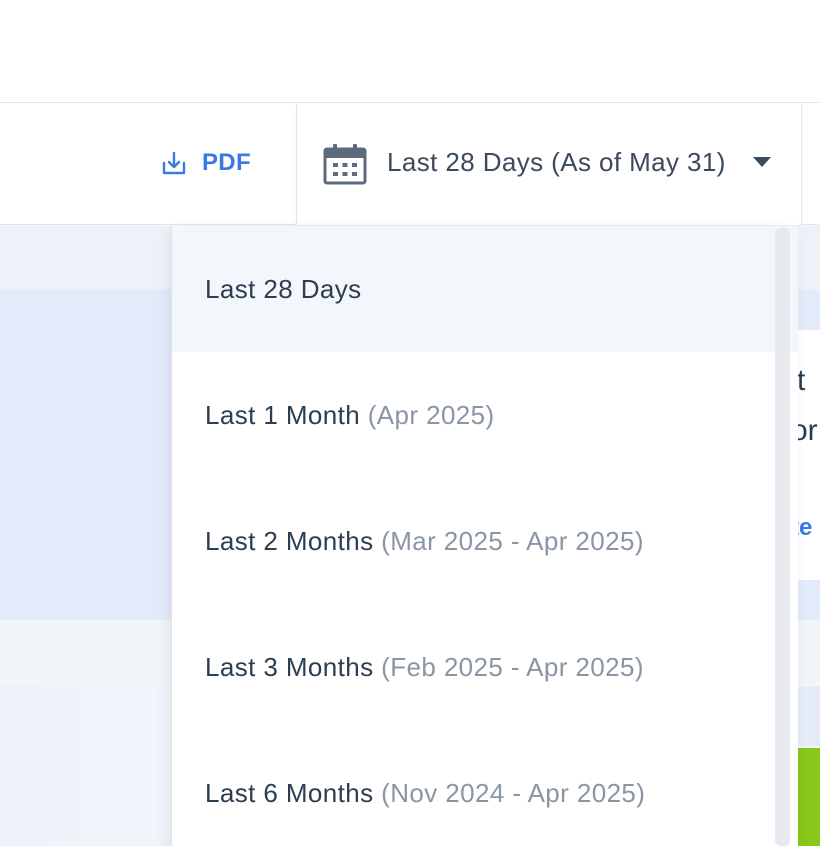  I want to click on option-sublabel: (Feb 2025 - Apr 2025), so click(512, 667).